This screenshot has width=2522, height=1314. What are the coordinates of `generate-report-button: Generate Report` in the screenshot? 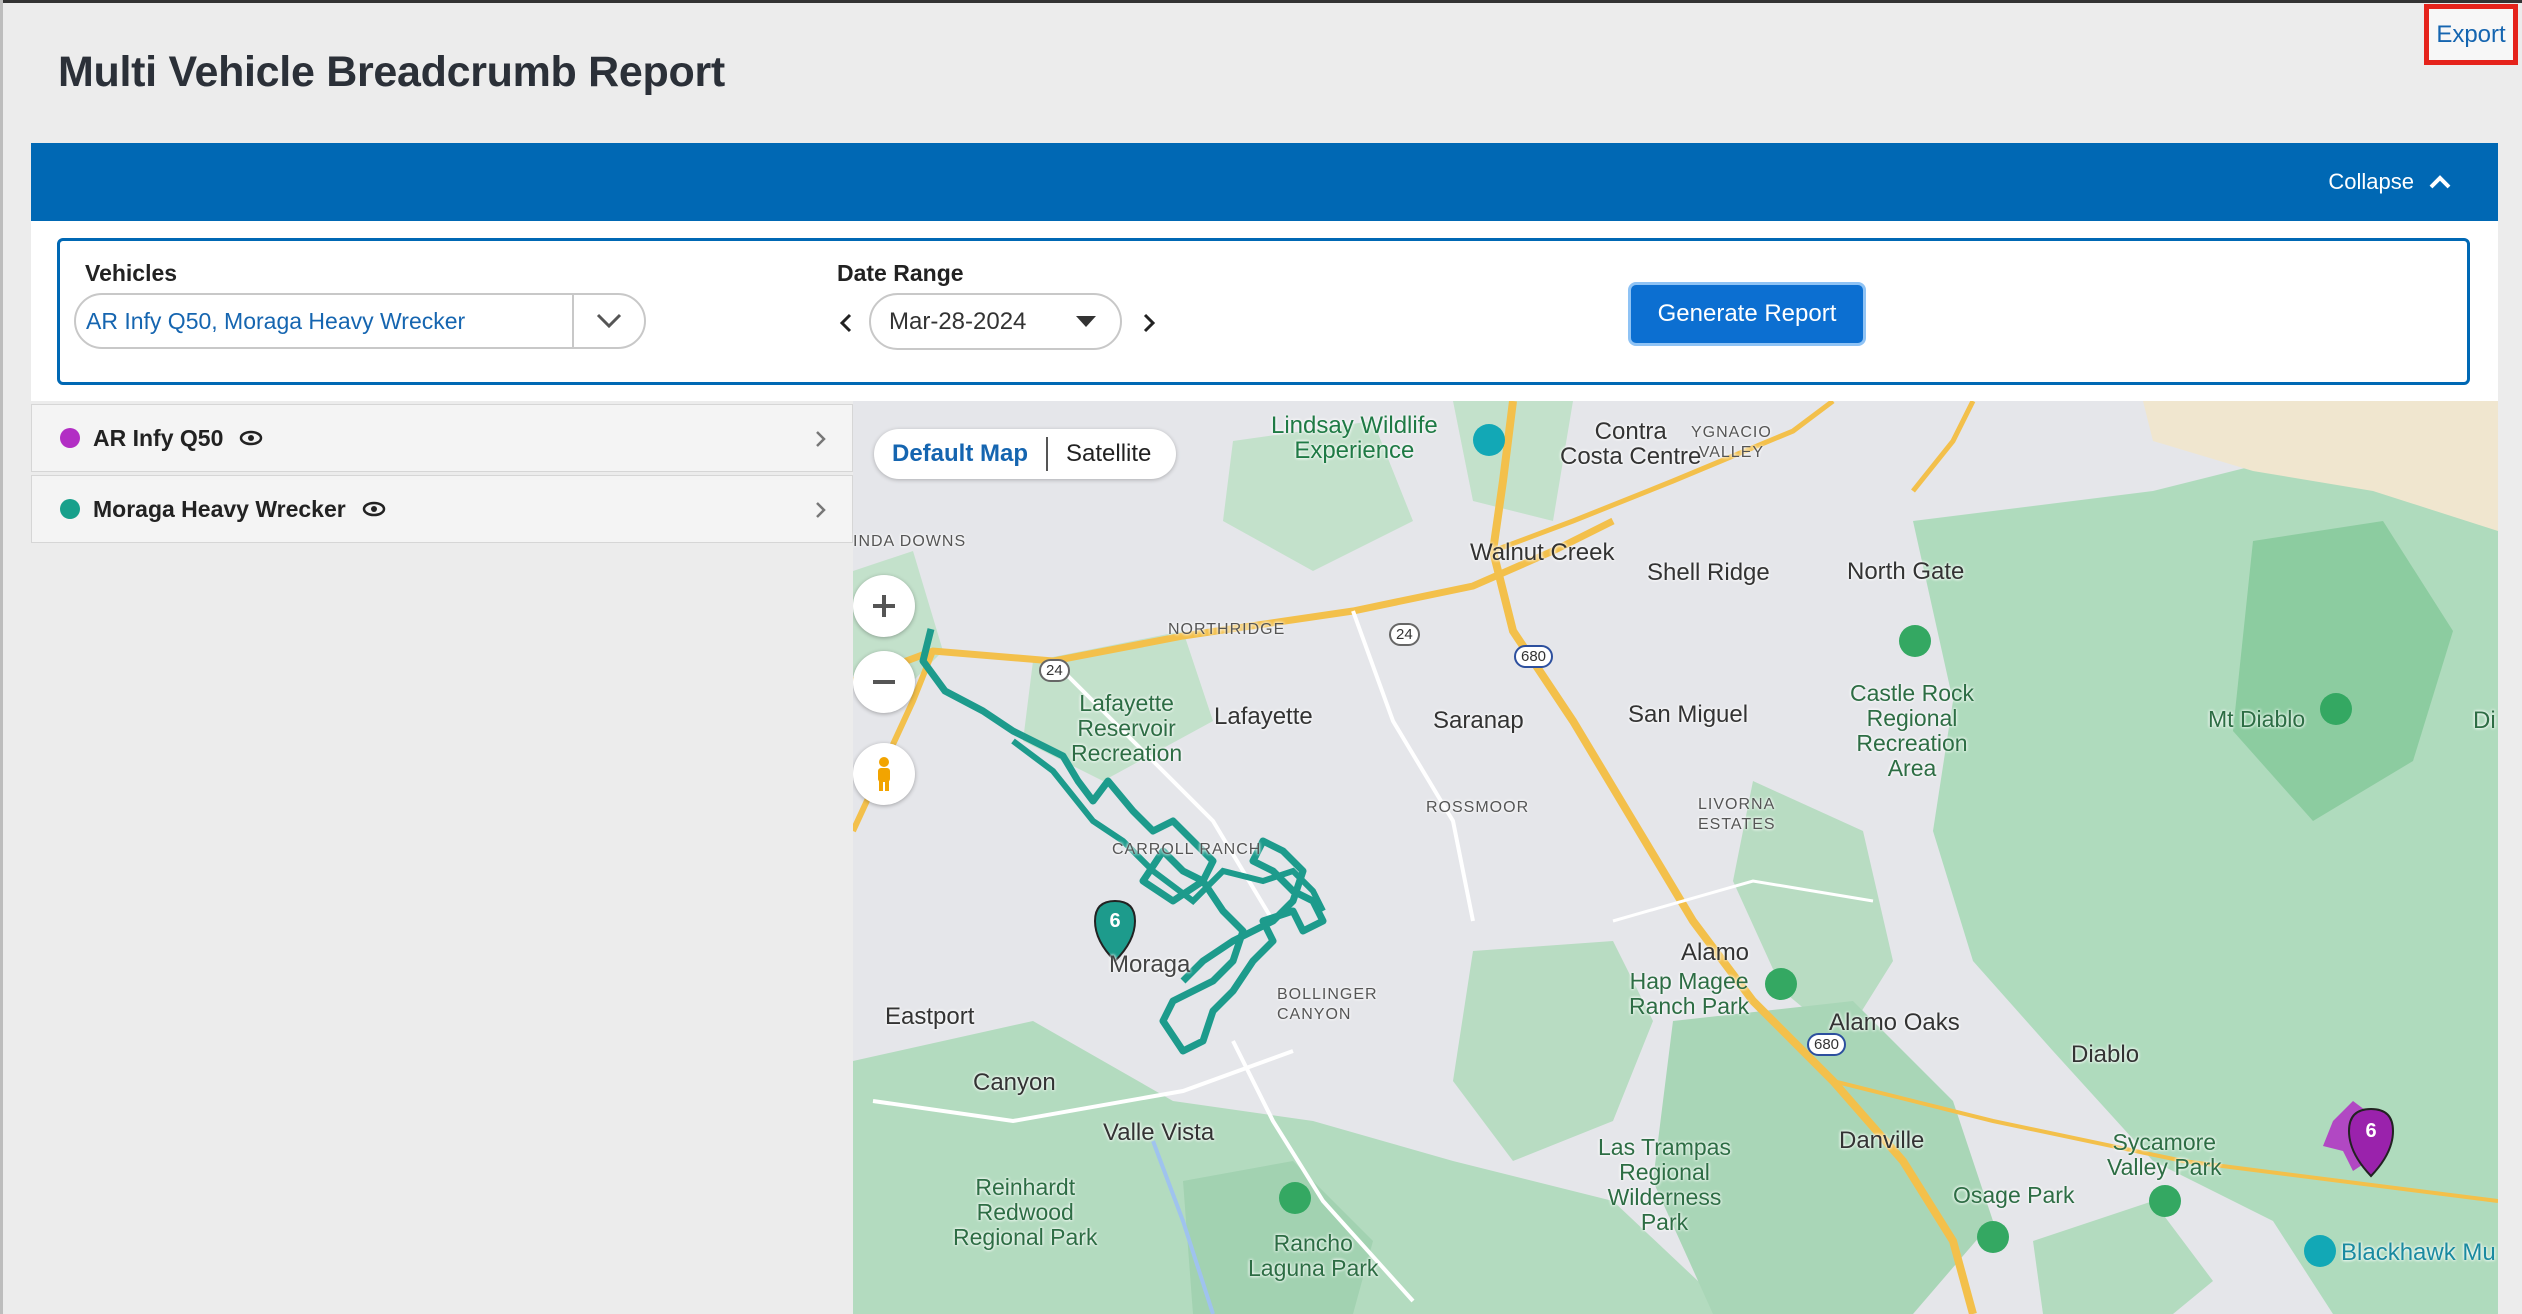 It's located at (1747, 314).